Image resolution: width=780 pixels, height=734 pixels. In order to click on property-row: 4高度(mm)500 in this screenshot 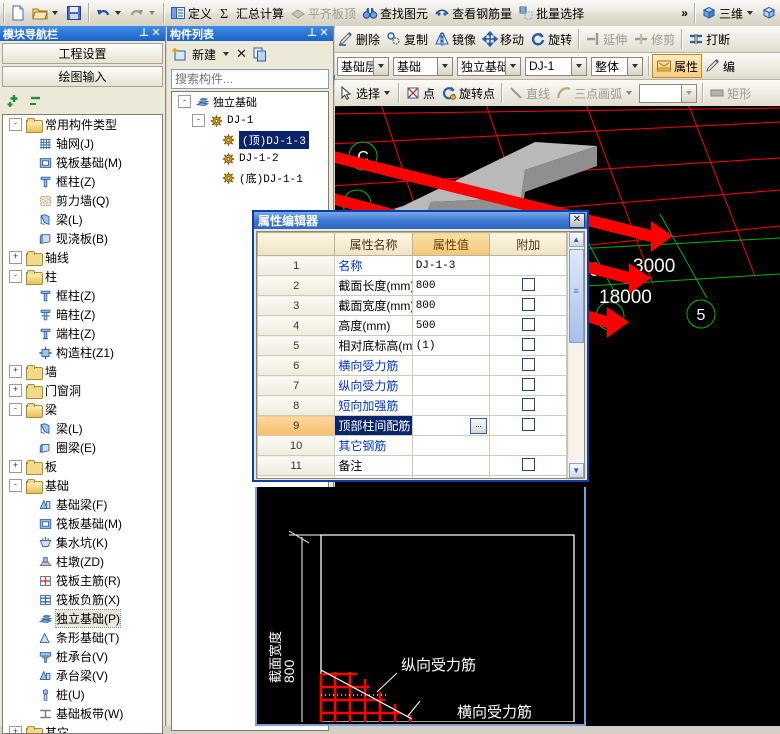, I will do `click(412, 326)`.